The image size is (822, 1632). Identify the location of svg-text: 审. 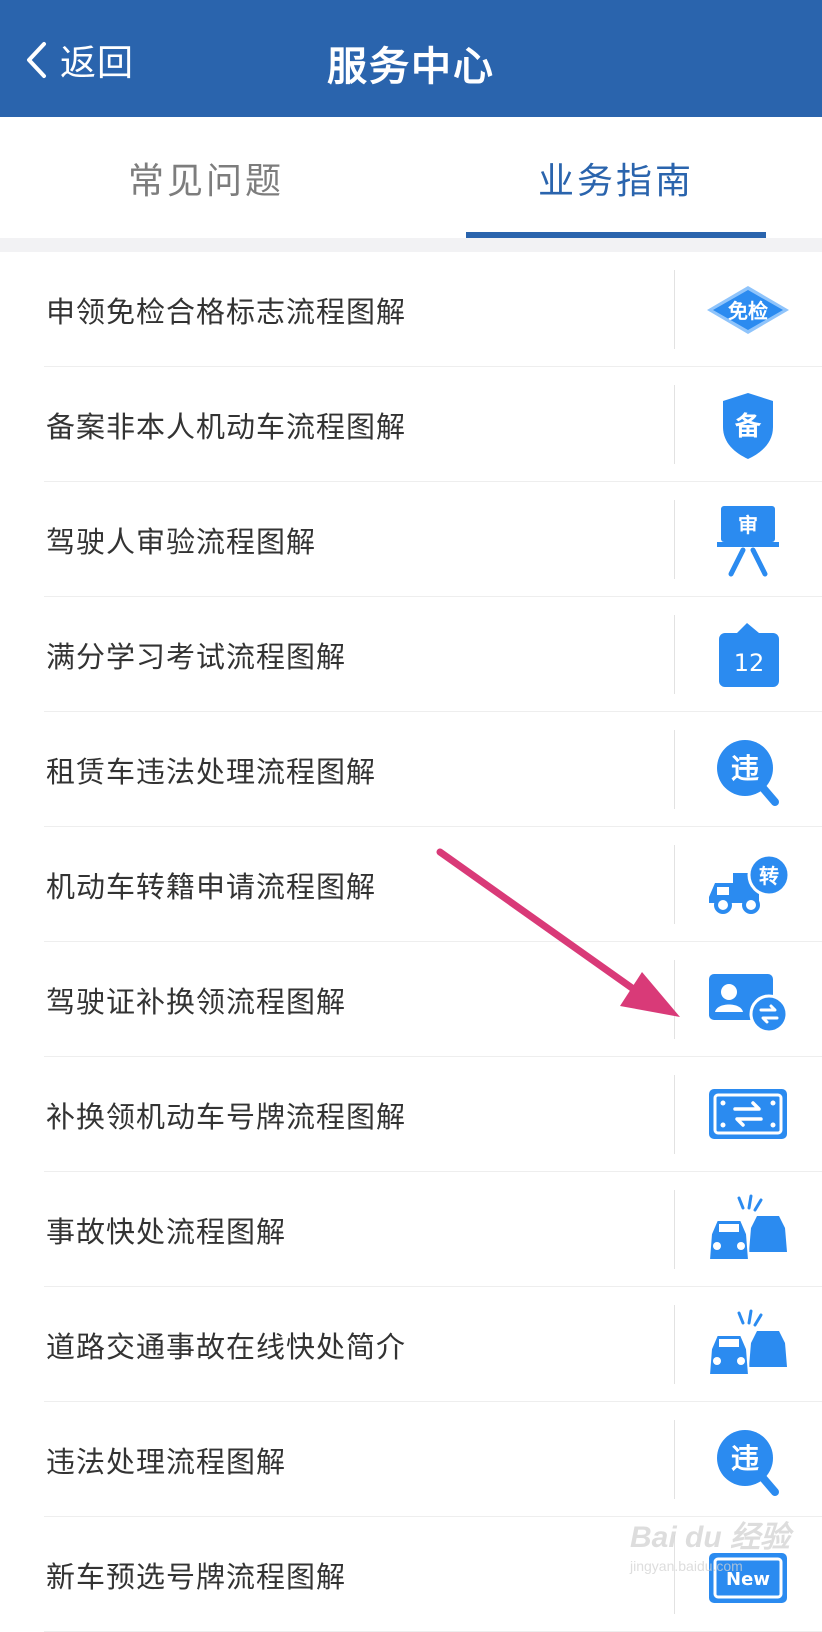
(748, 525).